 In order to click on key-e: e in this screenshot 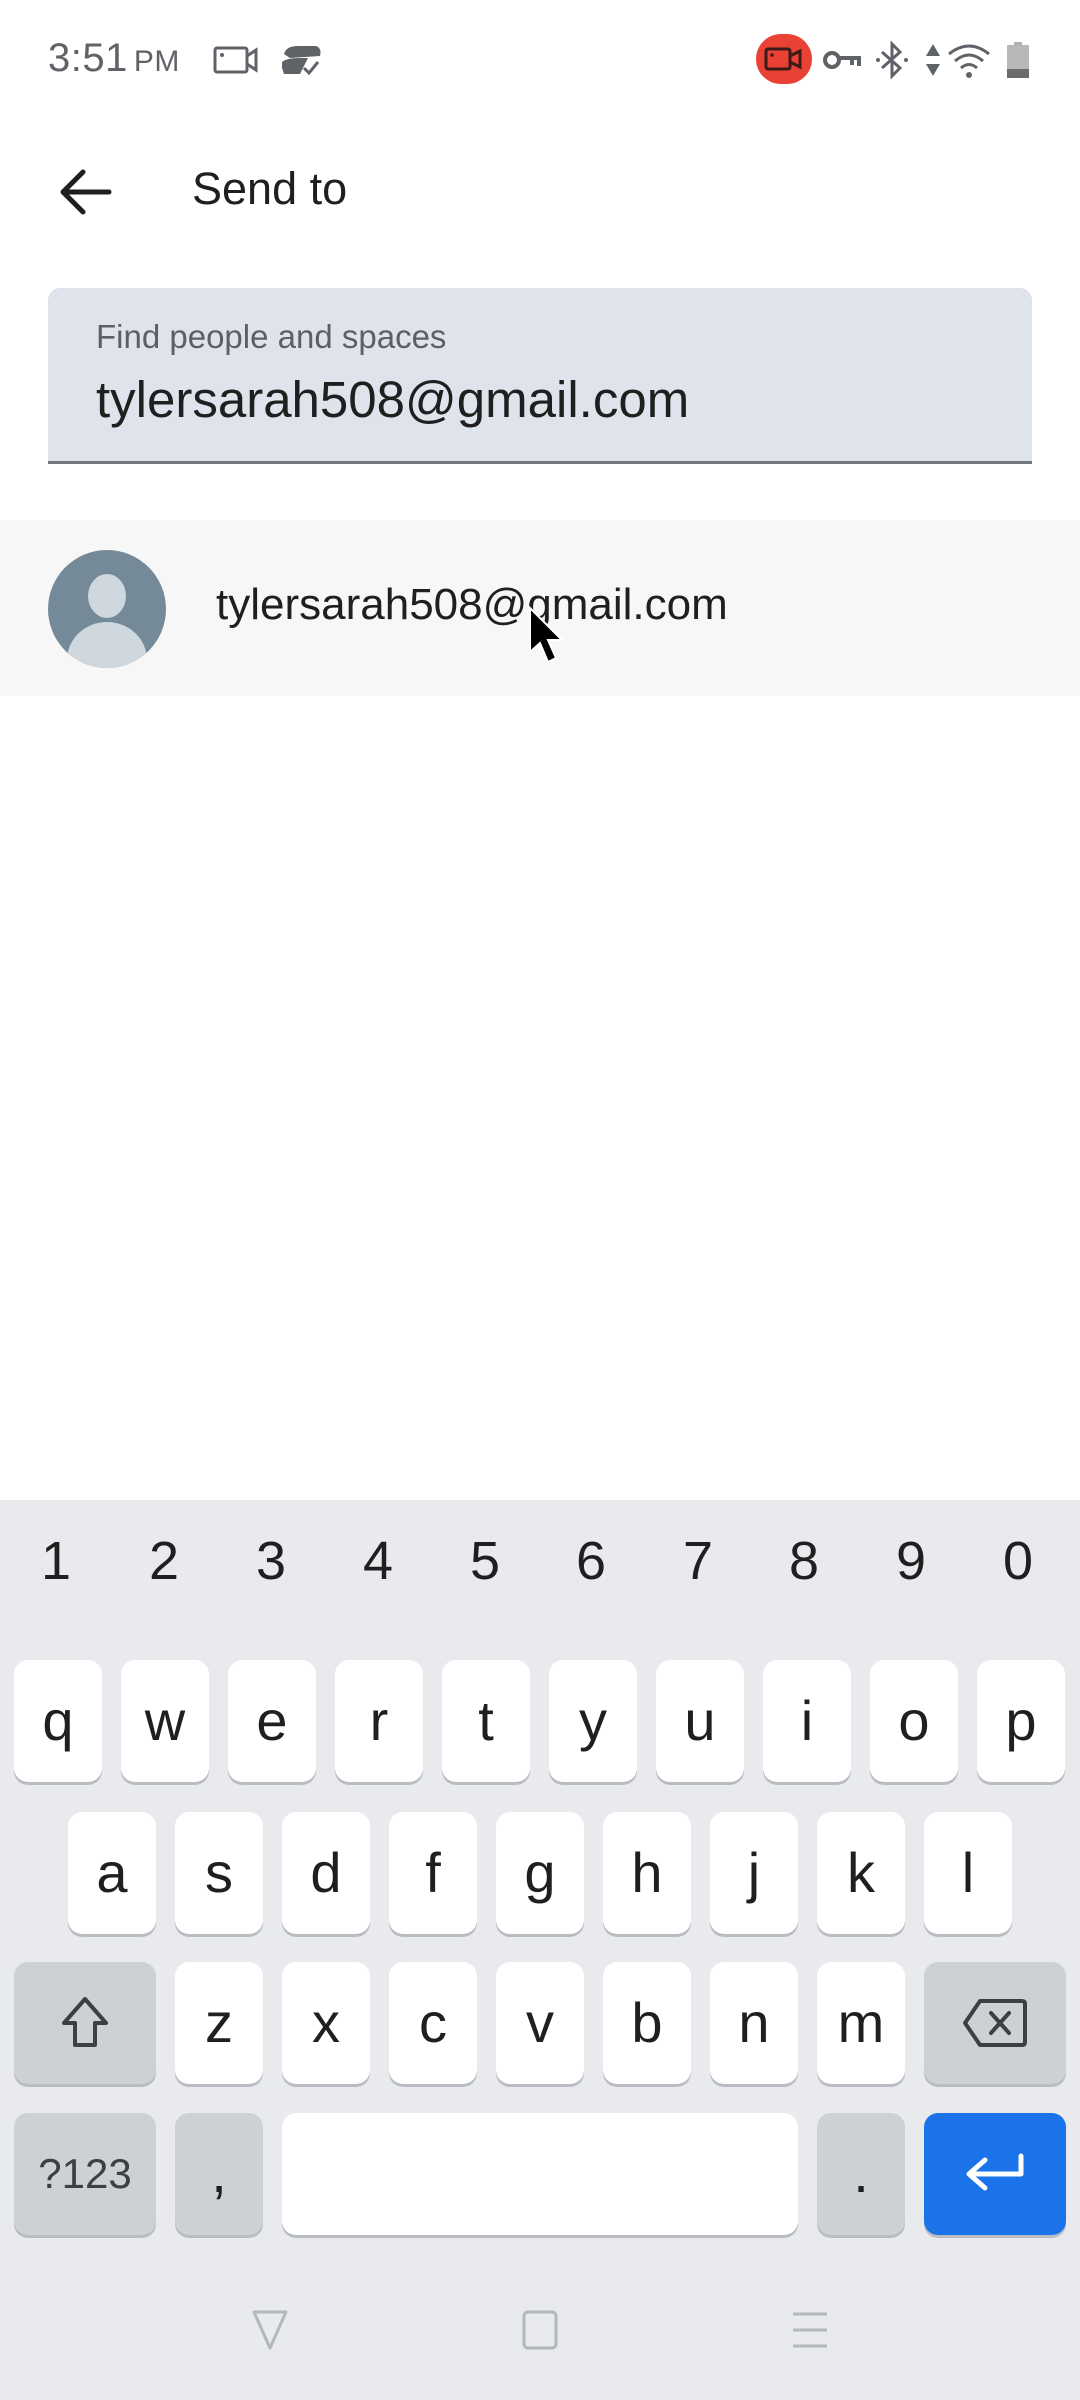, I will do `click(272, 1721)`.